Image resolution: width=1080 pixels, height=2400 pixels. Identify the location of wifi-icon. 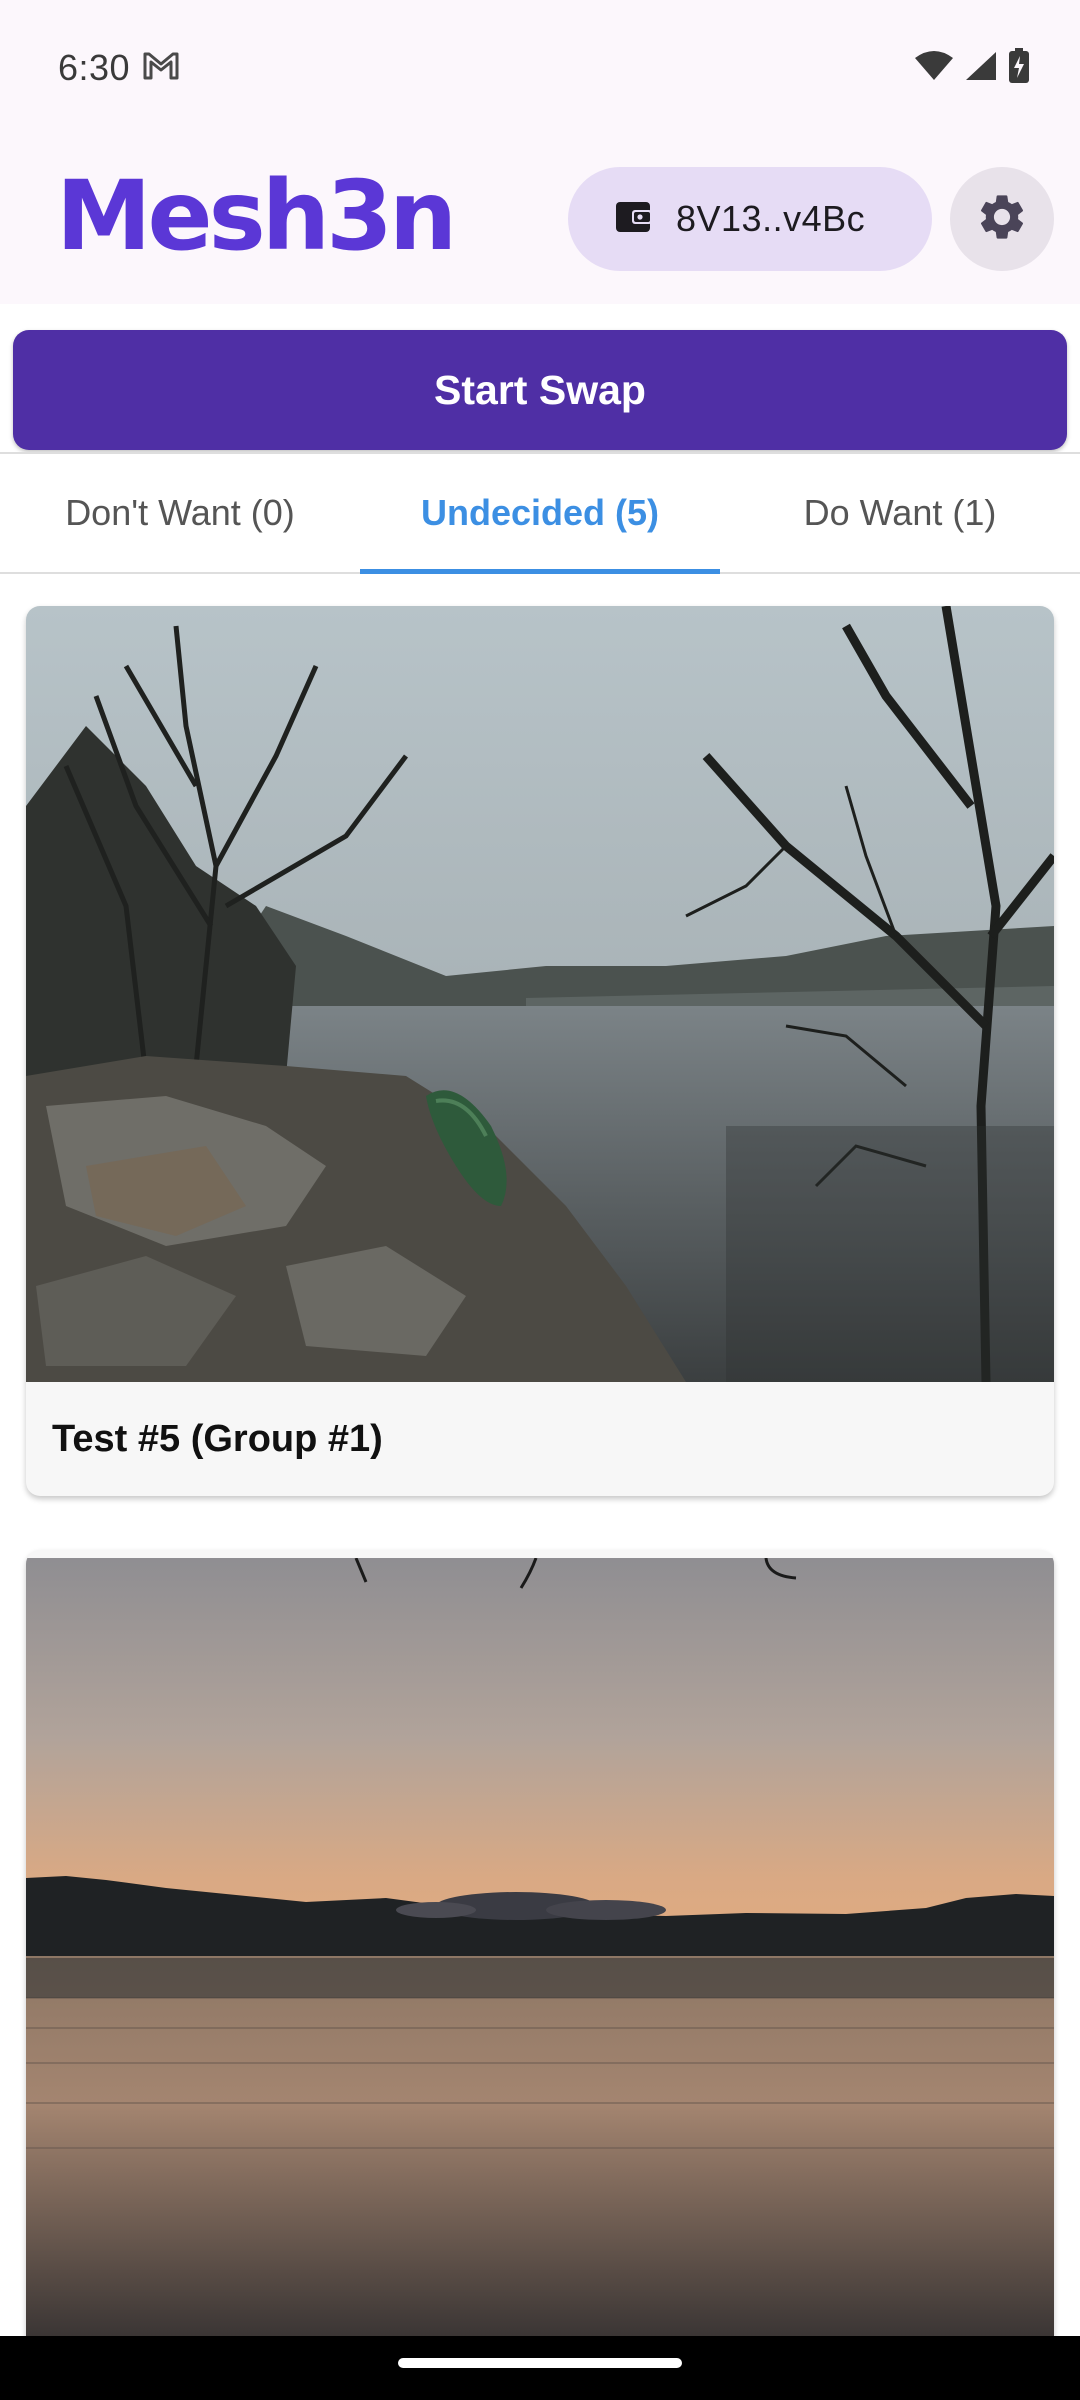
(934, 68).